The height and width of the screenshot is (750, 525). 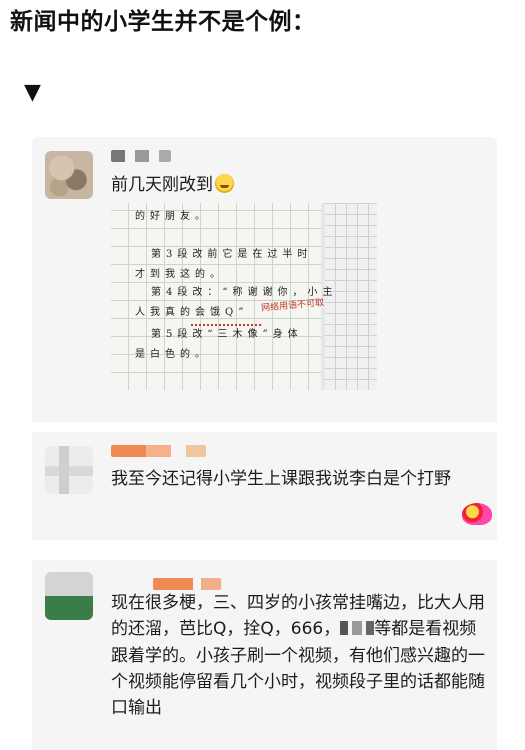 I want to click on down-arrow-icon: ▼, so click(x=32, y=92).